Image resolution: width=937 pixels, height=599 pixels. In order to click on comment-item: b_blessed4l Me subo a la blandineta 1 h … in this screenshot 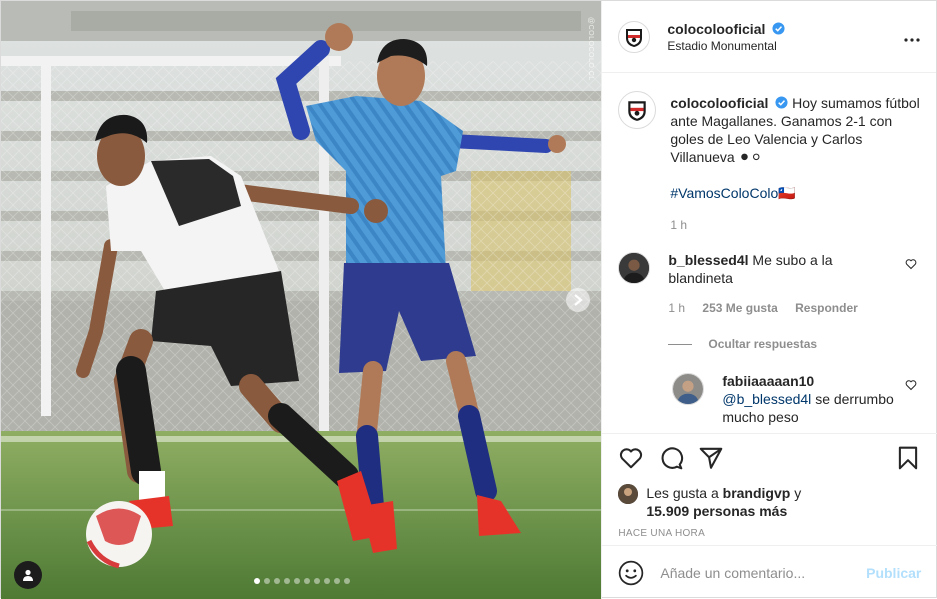, I will do `click(769, 284)`.